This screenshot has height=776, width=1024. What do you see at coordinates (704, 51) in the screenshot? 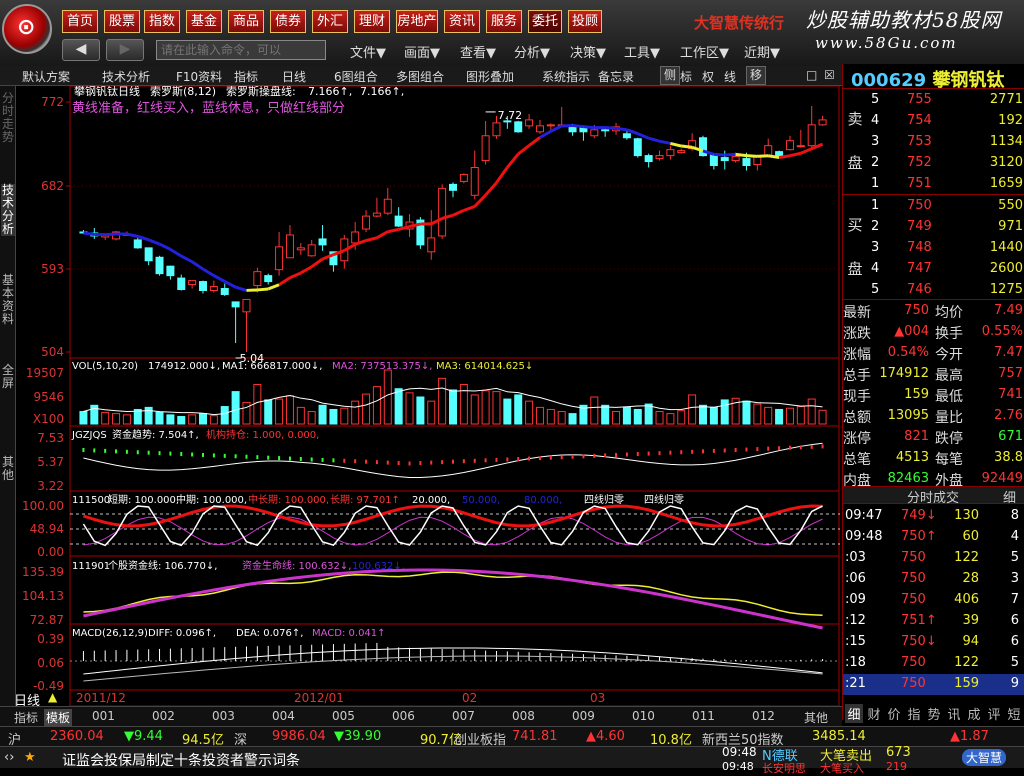
I see `menu-6: 工作区▼` at bounding box center [704, 51].